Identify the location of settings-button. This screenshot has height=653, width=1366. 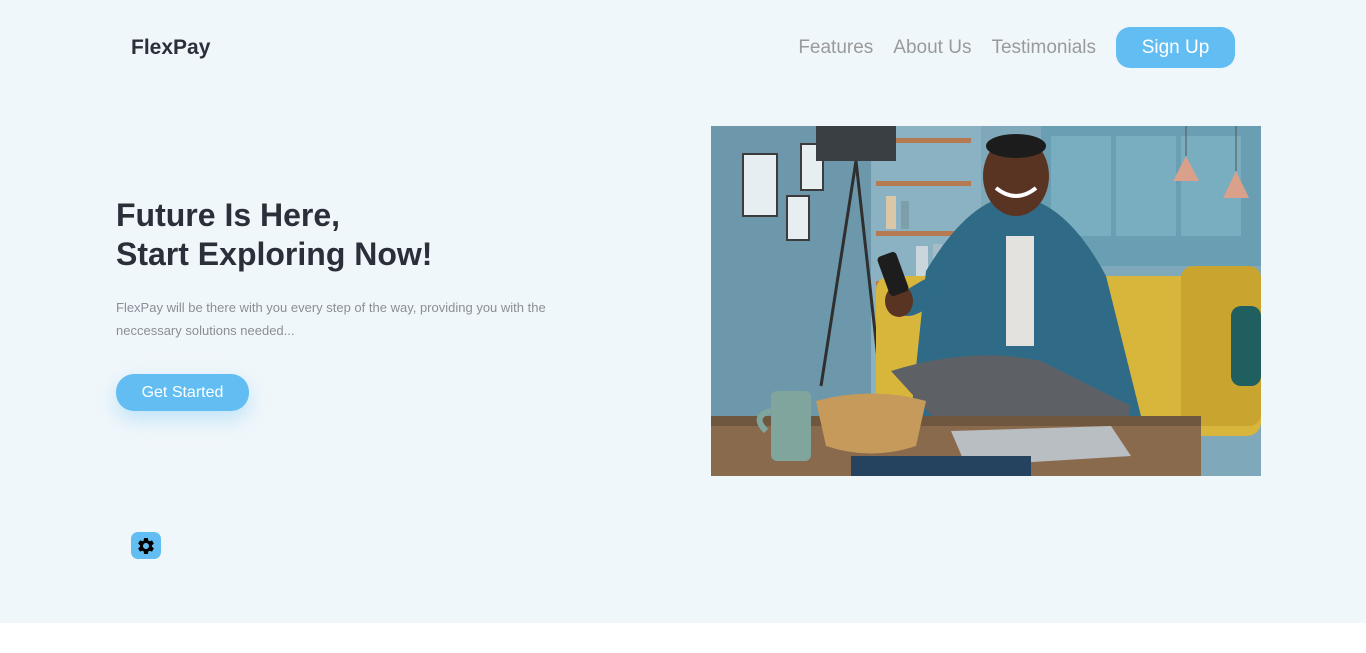
(146, 545).